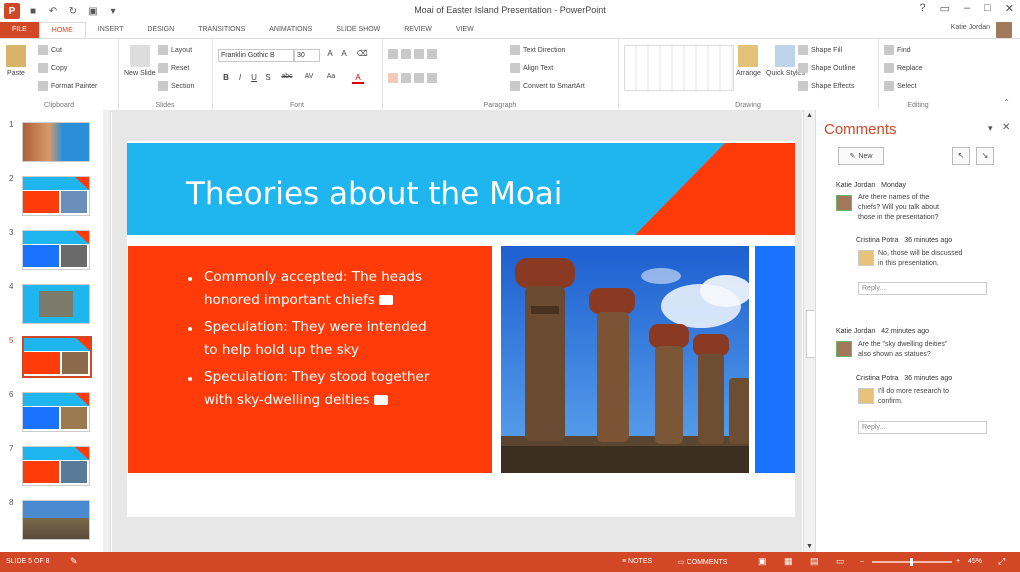 The image size is (1020, 572). What do you see at coordinates (53, 11) in the screenshot?
I see `undo-icon: ↶` at bounding box center [53, 11].